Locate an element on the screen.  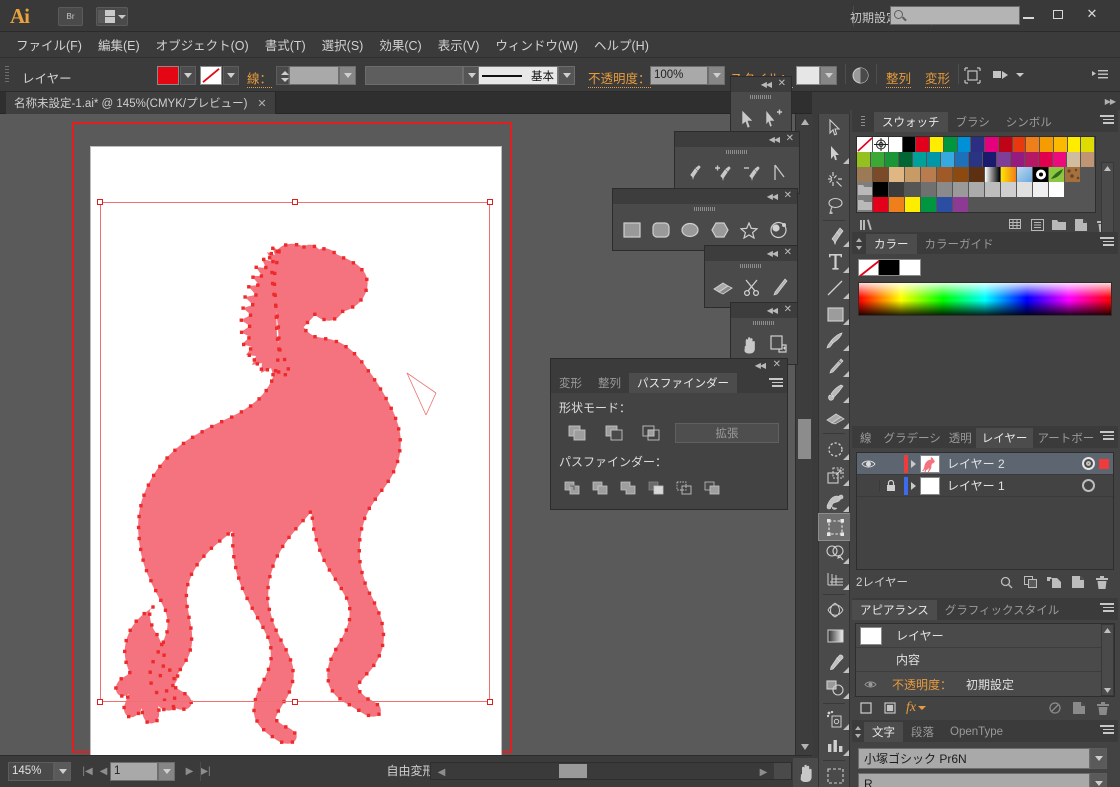
crop-button is located at coordinates (657, 489).